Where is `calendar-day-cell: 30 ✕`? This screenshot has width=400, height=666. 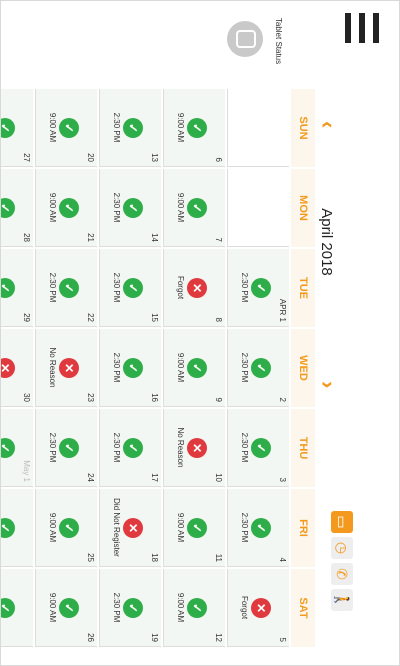
calendar-day-cell: 30 ✕ is located at coordinates (16, 368).